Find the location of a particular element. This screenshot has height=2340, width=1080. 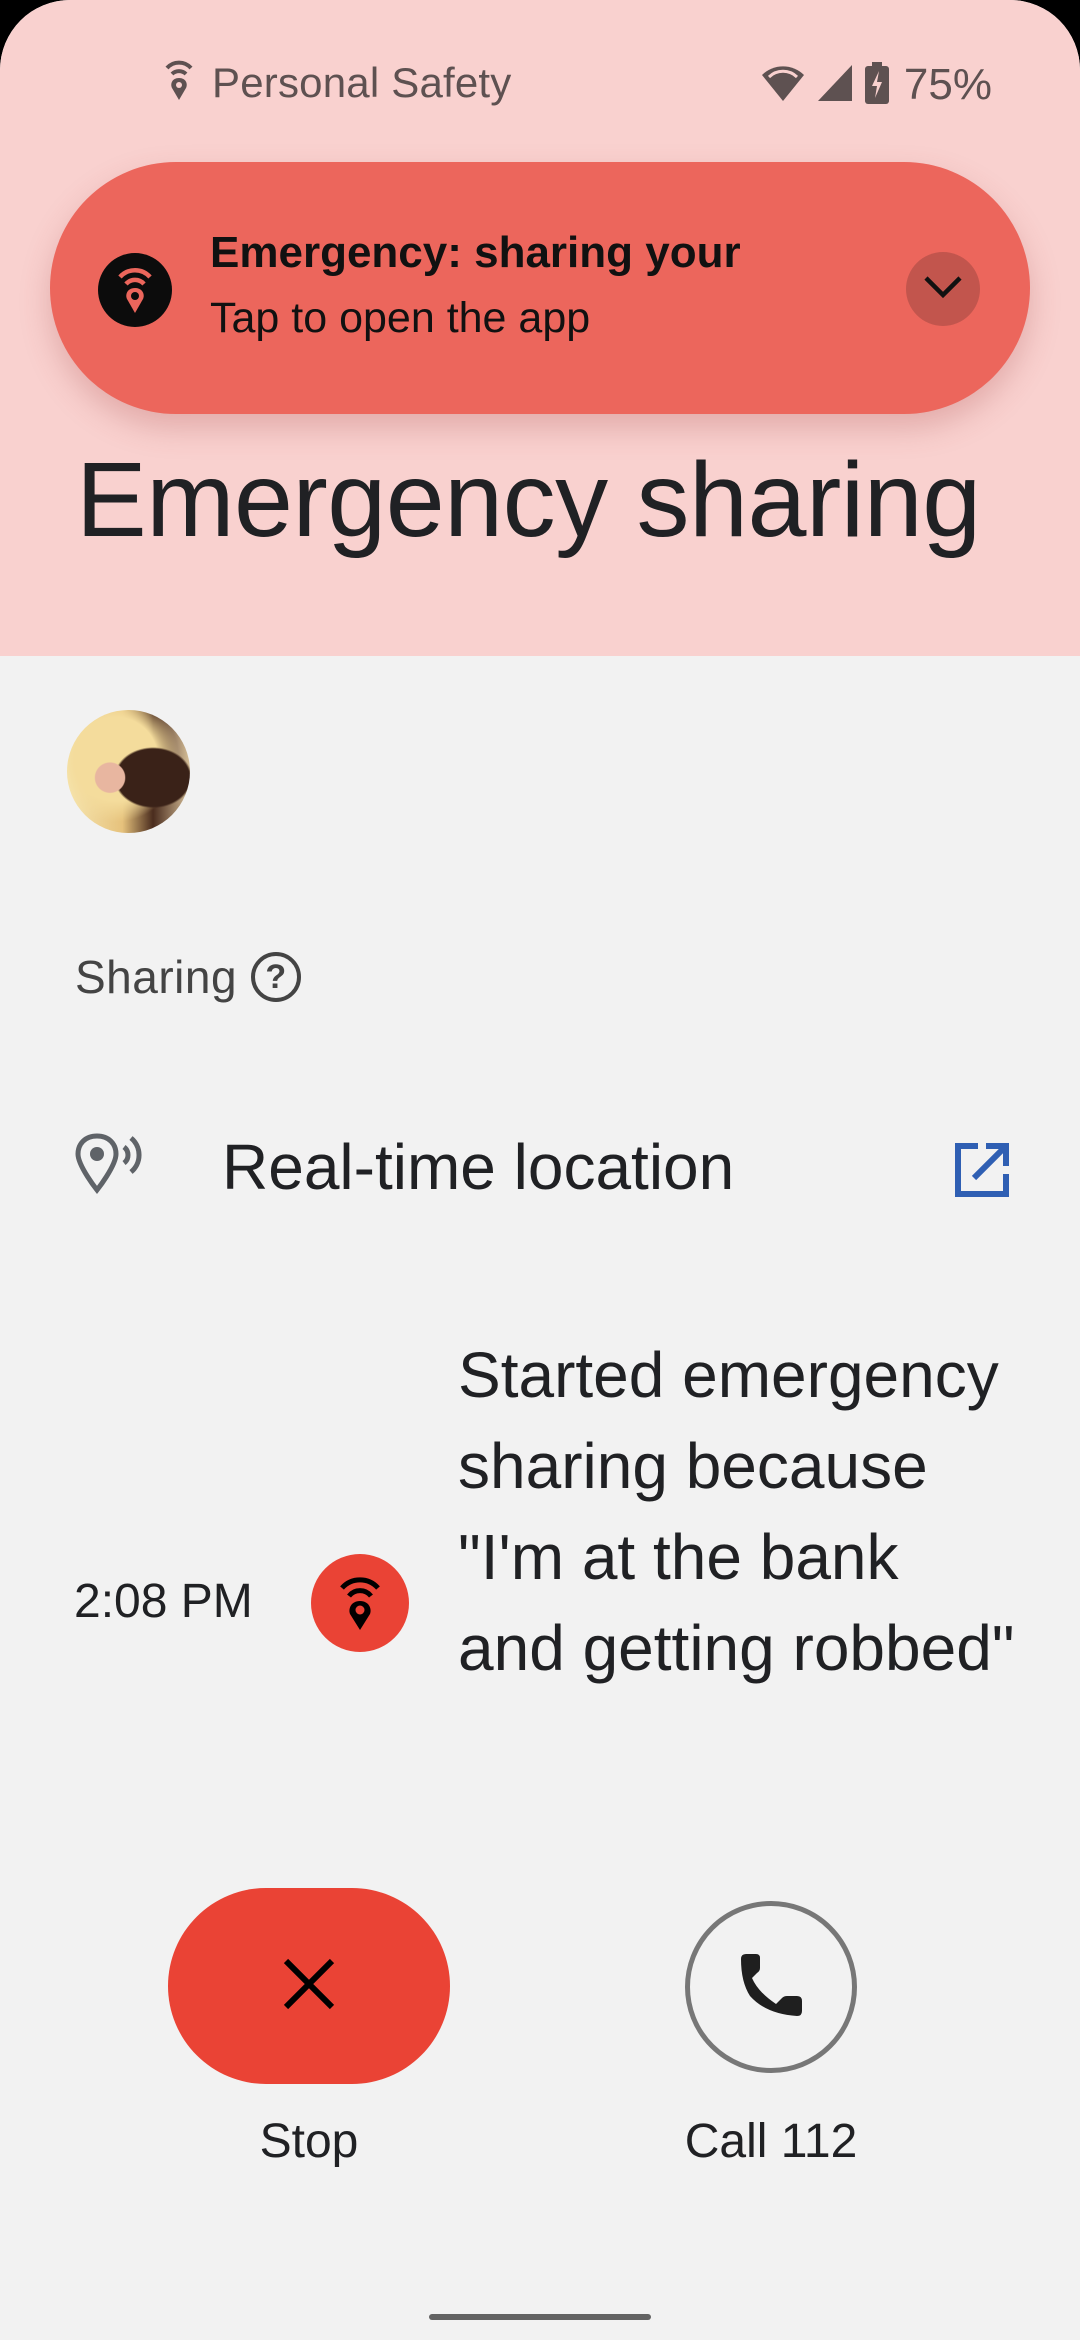

close-icon is located at coordinates (309, 1986).